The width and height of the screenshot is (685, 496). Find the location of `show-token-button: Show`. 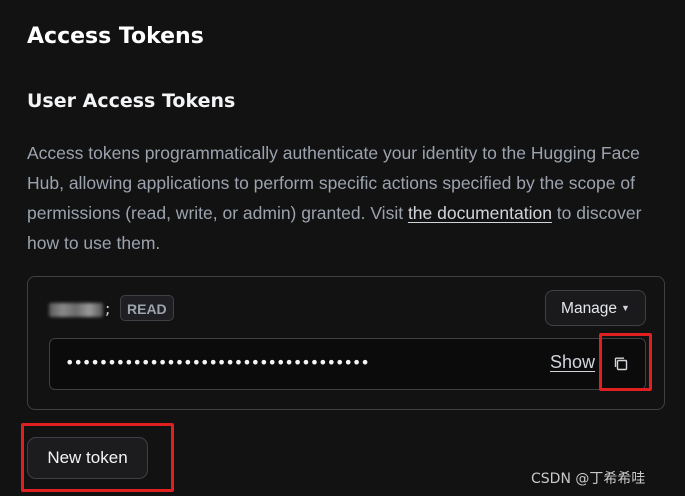

show-token-button: Show is located at coordinates (572, 362).